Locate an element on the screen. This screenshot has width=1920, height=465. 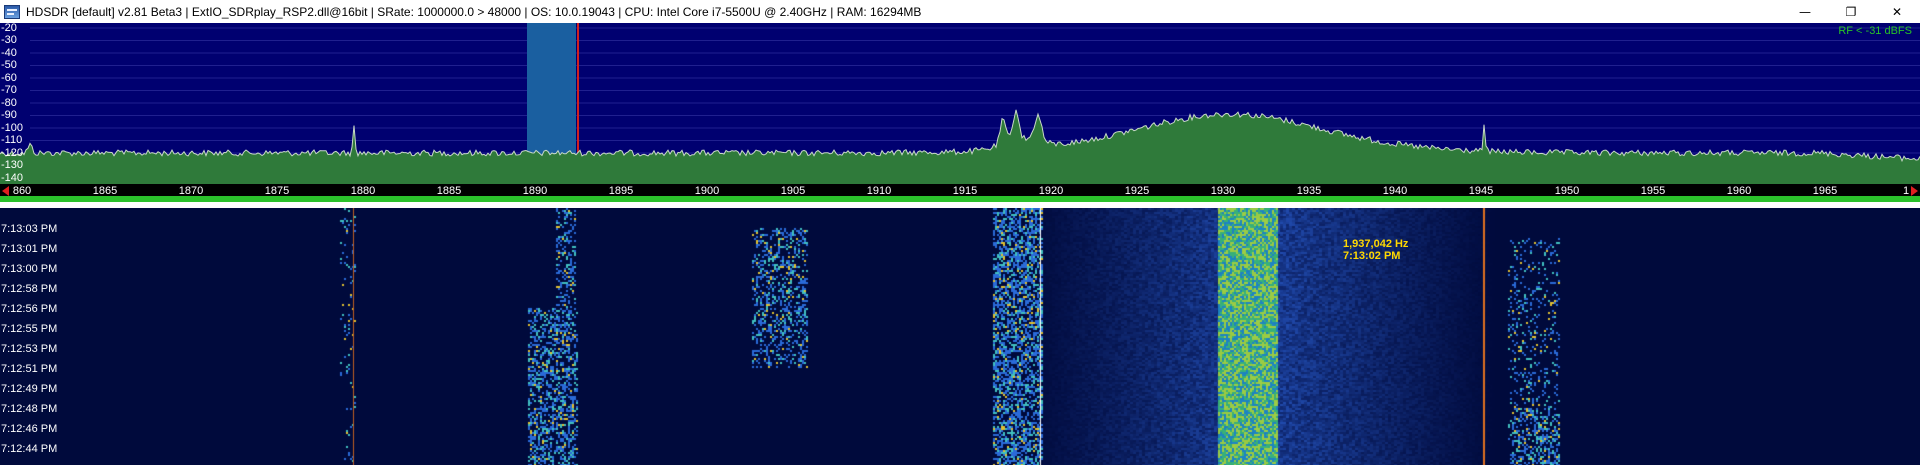
db-label: -50 is located at coordinates (9, 65).